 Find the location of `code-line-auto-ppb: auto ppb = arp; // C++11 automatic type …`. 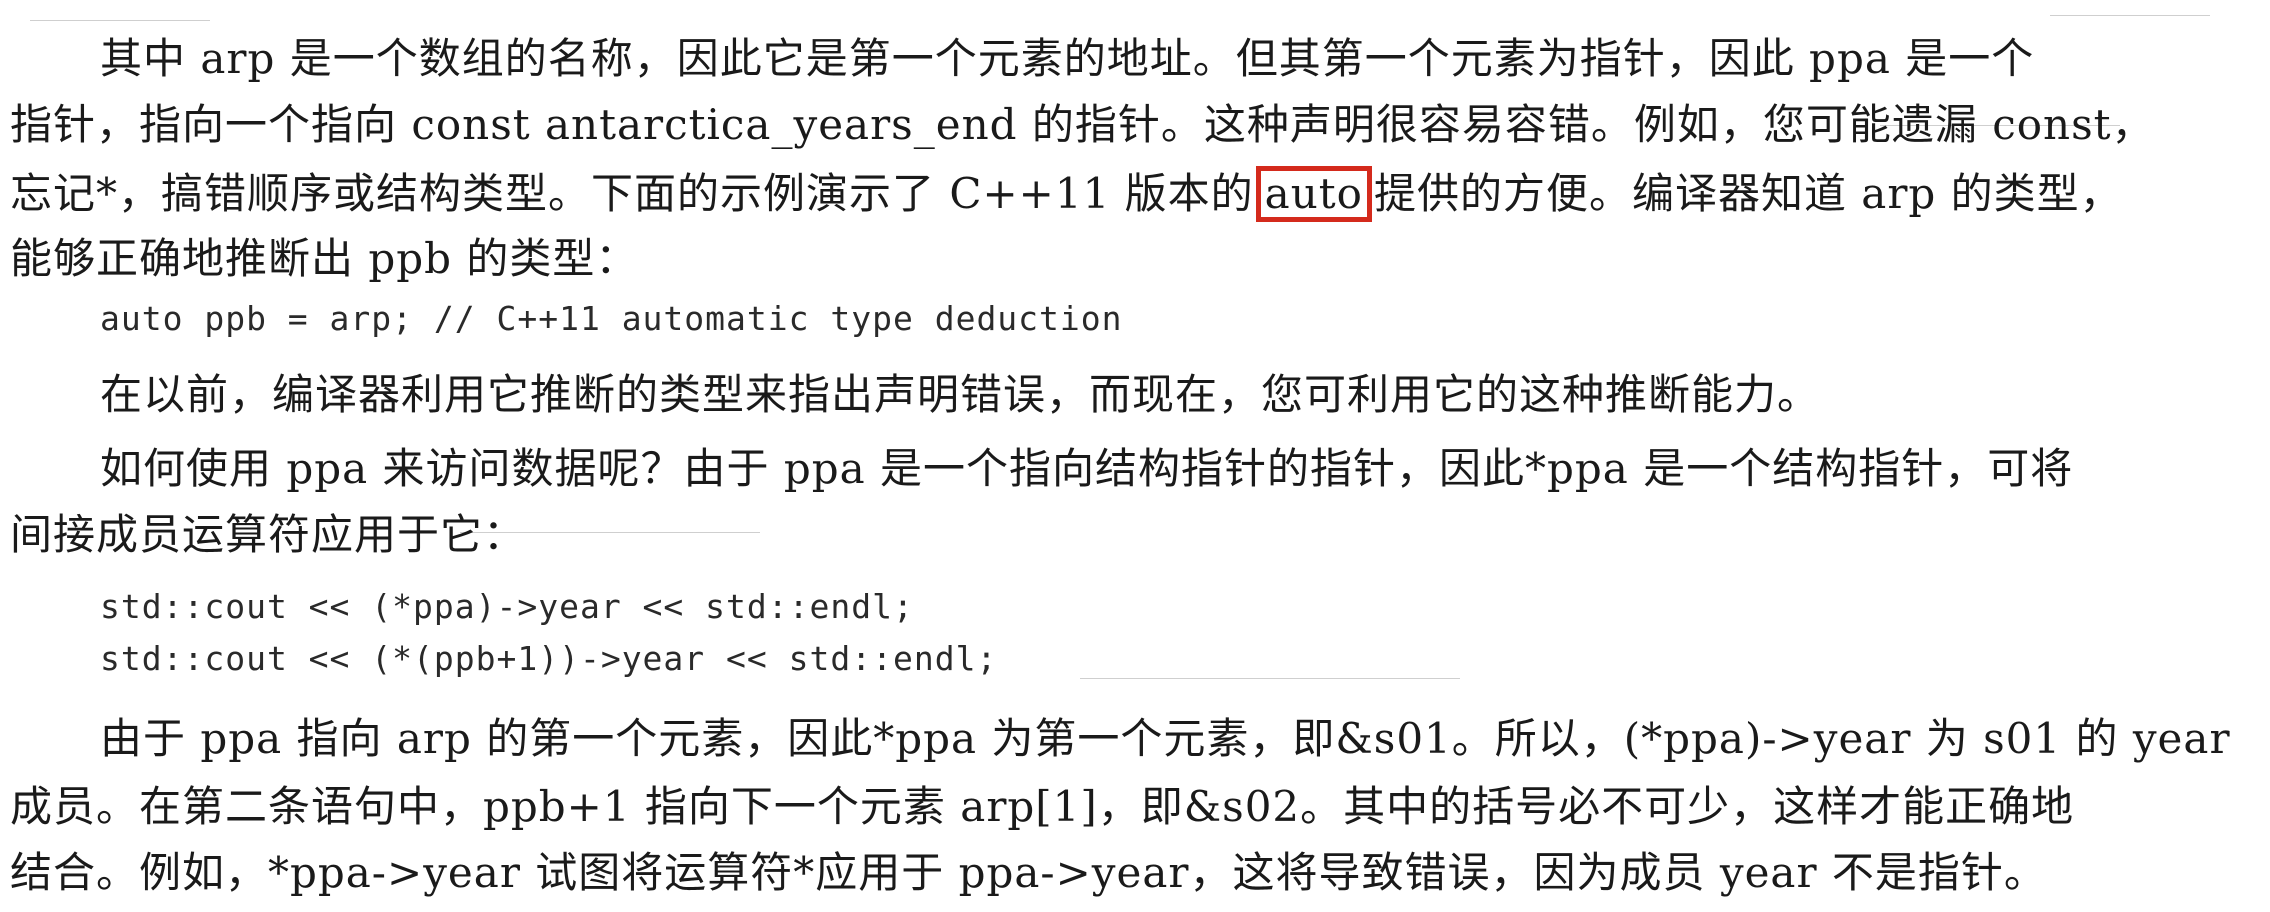

code-line-auto-ppb: auto ppb = arp; // C++11 automatic type … is located at coordinates (611, 318).